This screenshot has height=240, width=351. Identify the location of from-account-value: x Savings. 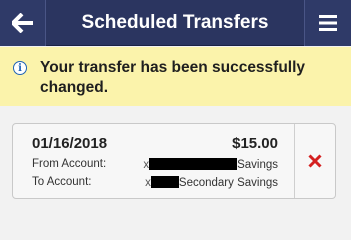
(210, 164).